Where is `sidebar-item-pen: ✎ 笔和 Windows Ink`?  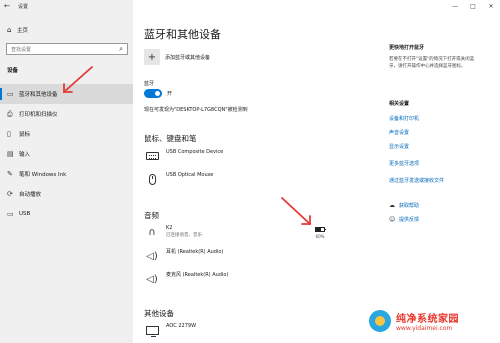 sidebar-item-pen: ✎ 笔和 Windows Ink is located at coordinates (66, 174).